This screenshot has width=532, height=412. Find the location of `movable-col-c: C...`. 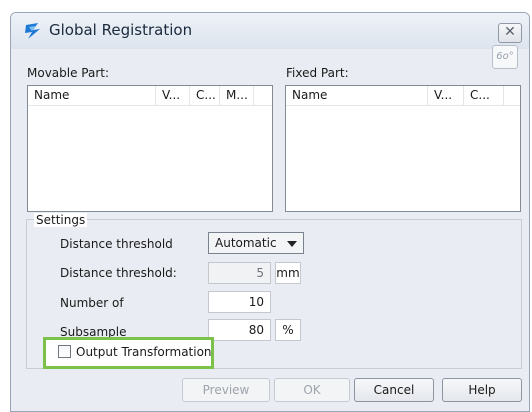

movable-col-c: C... is located at coordinates (205, 96).